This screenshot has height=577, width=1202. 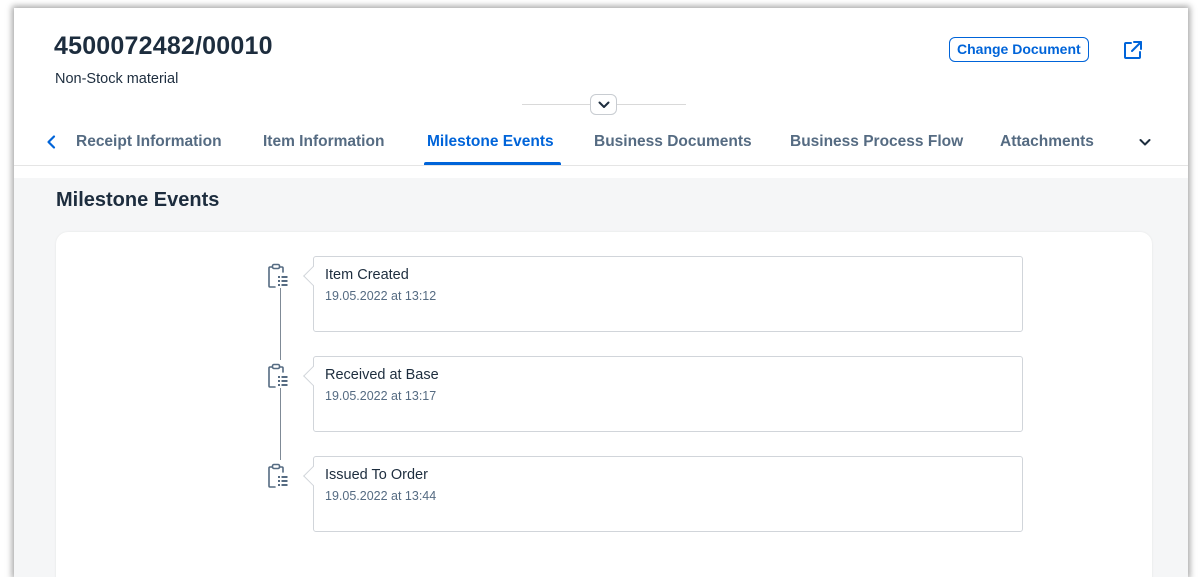 I want to click on milestone-item: Received at Base 19.05.2022 at 13:17, so click(x=663, y=394).